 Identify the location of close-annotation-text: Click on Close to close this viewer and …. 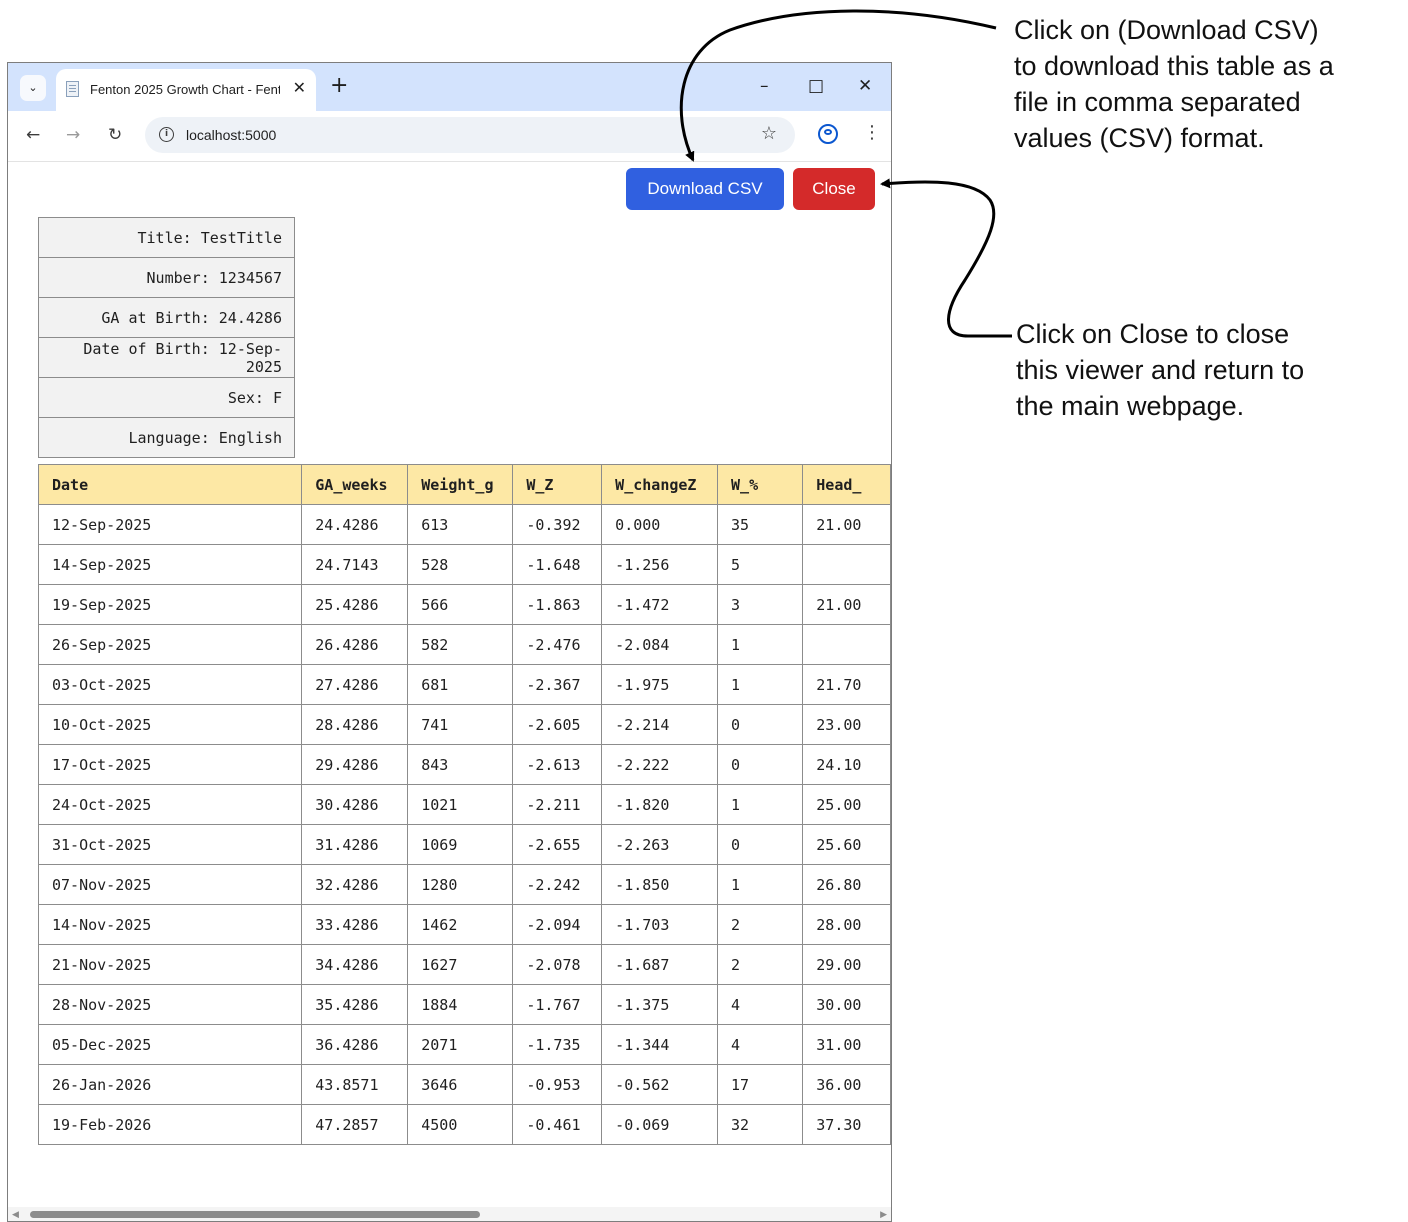
(1160, 370).